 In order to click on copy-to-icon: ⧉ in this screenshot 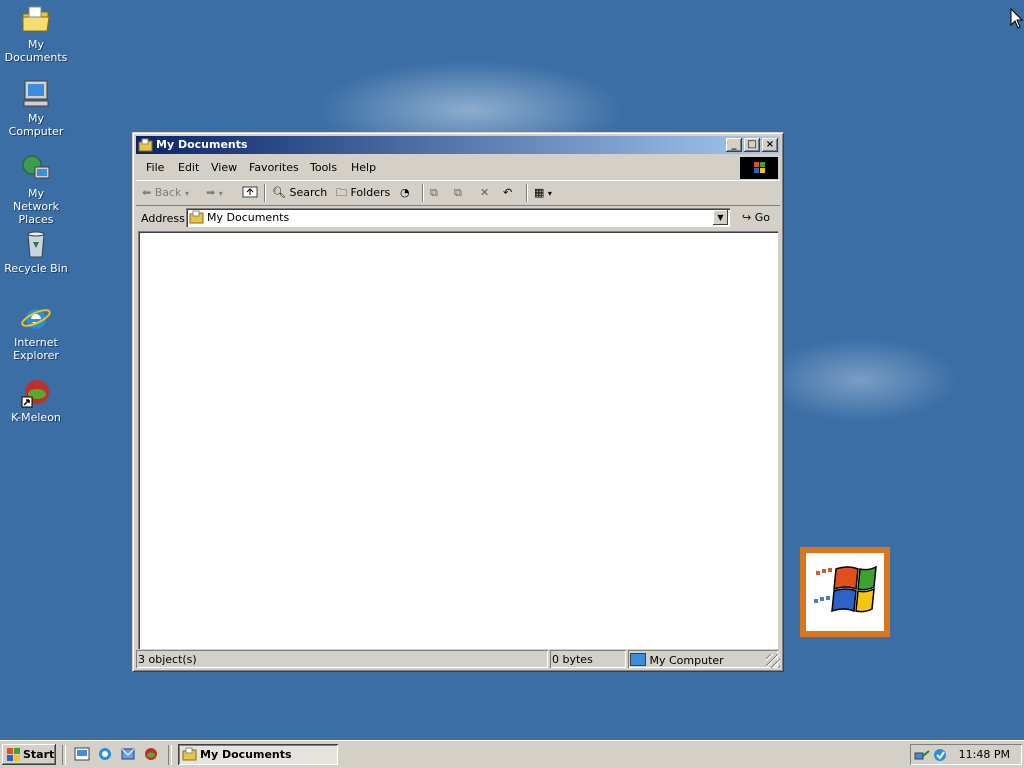, I will do `click(458, 192)`.